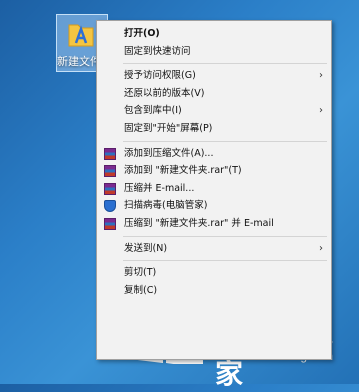 The image size is (359, 392). Describe the element at coordinates (214, 52) in the screenshot. I see `menu-item: 固定到快速访问` at that location.